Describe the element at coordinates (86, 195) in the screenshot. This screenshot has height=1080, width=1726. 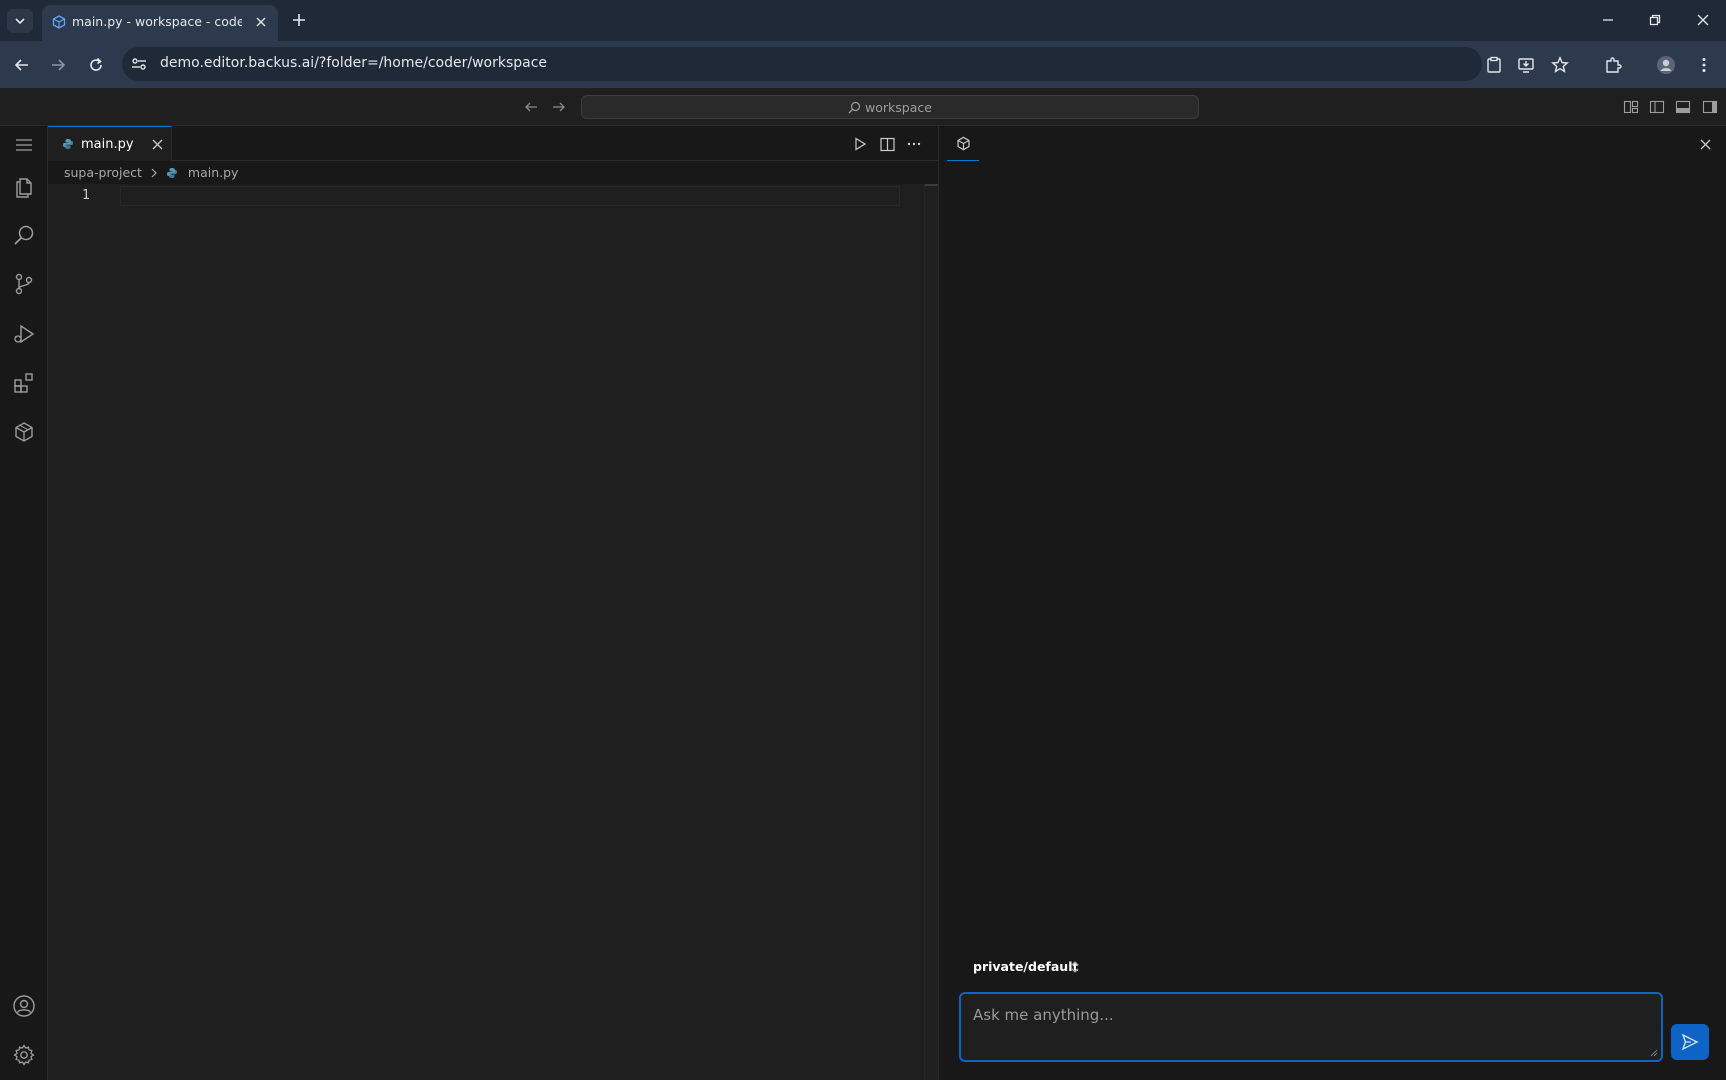
I see `line-number: 1` at that location.